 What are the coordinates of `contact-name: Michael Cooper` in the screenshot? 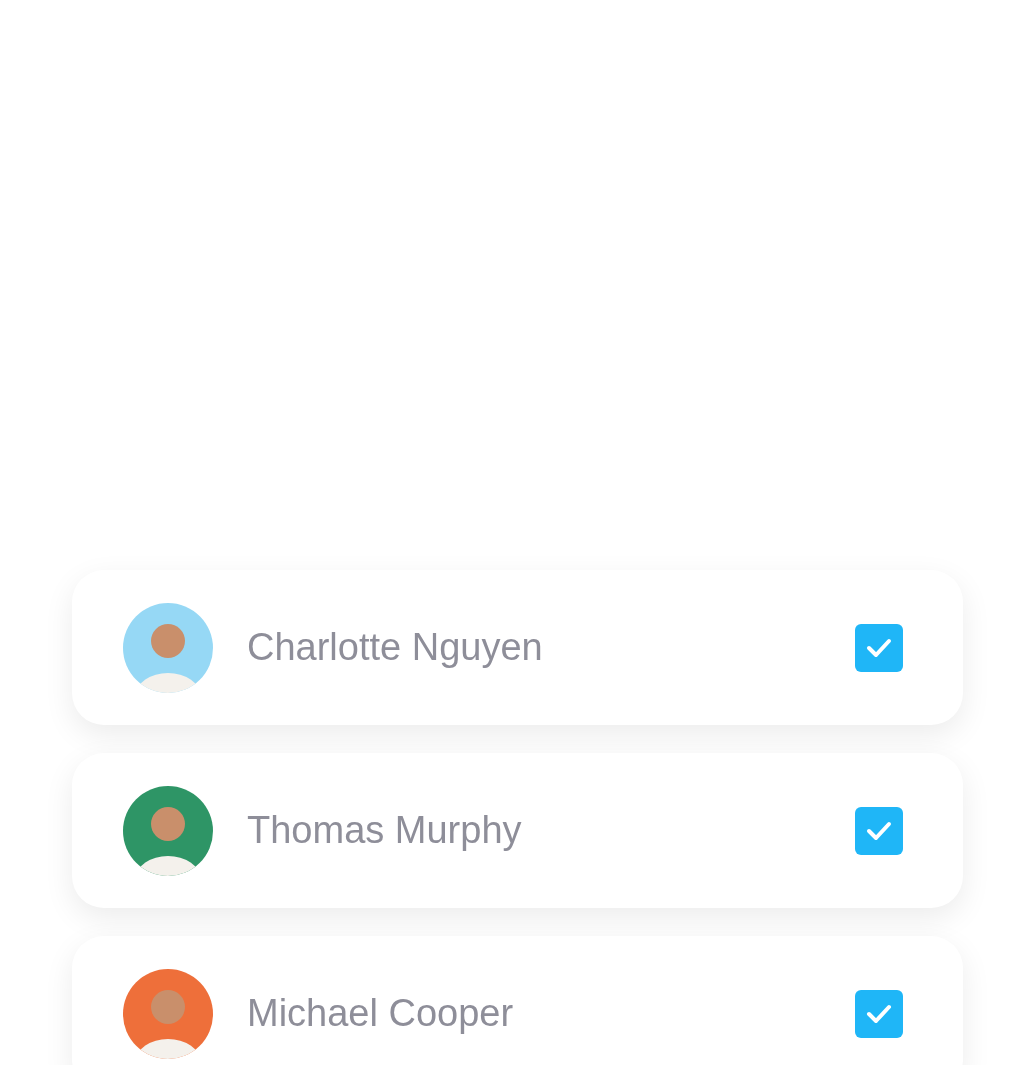 It's located at (381, 1013).